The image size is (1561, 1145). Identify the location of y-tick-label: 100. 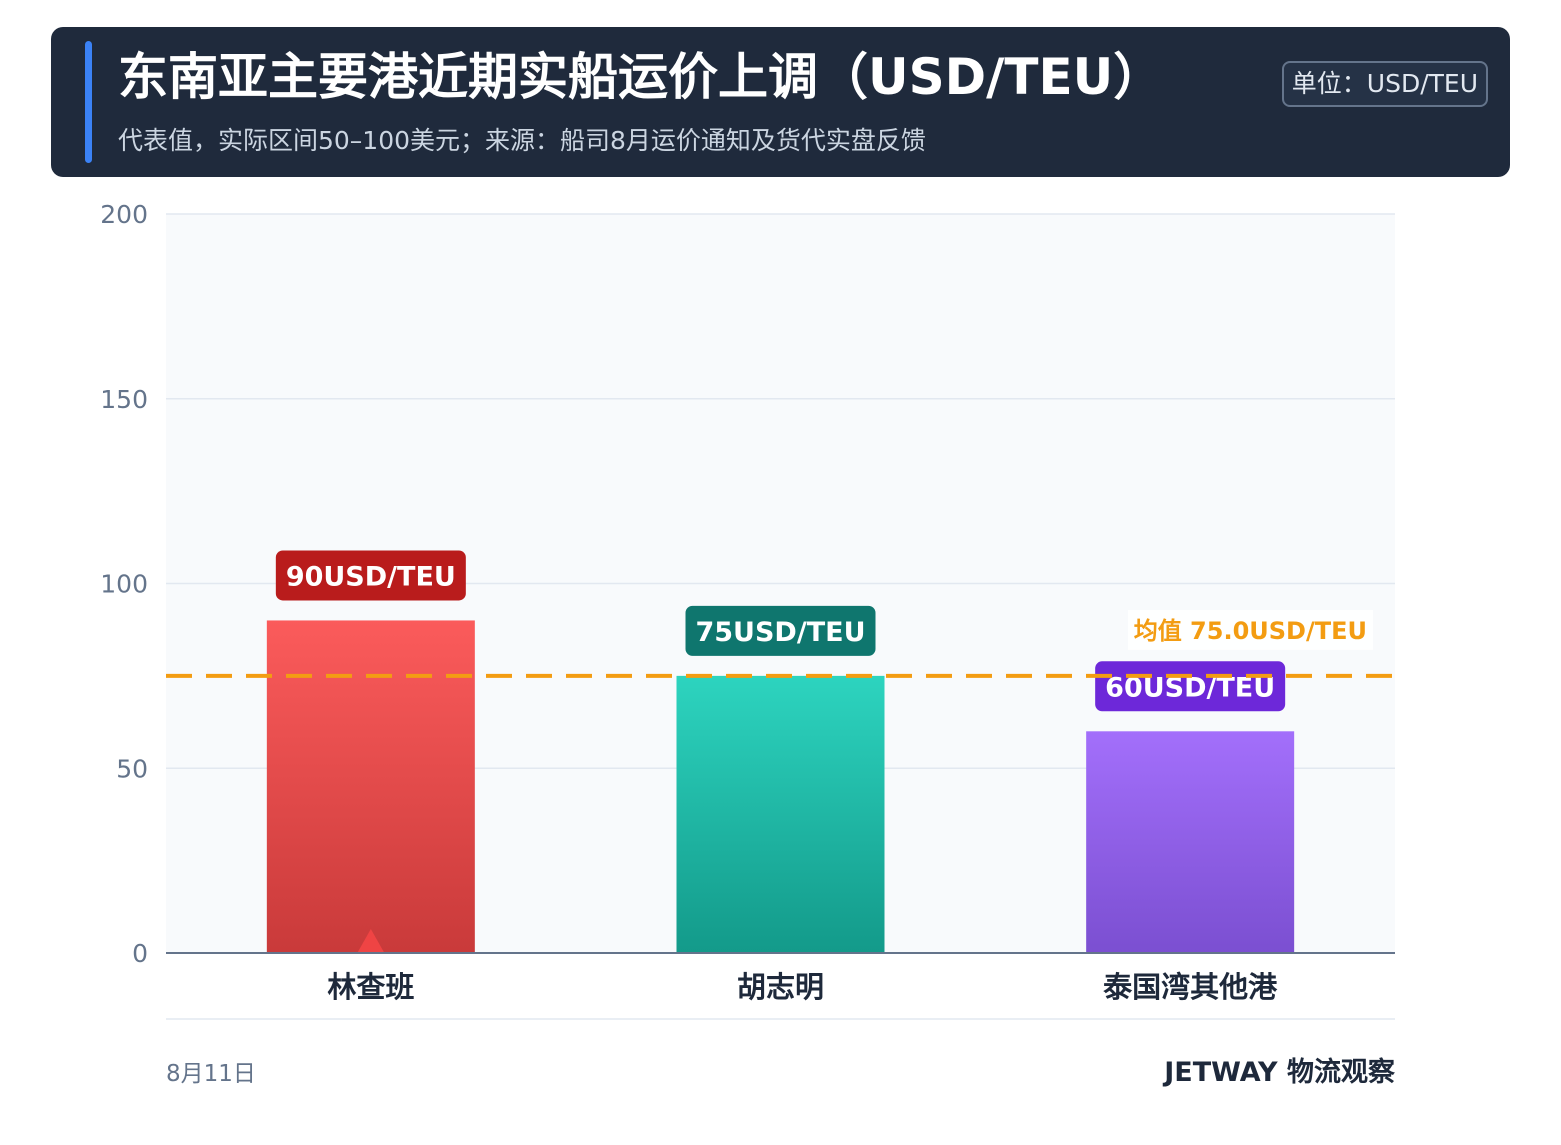
(124, 584).